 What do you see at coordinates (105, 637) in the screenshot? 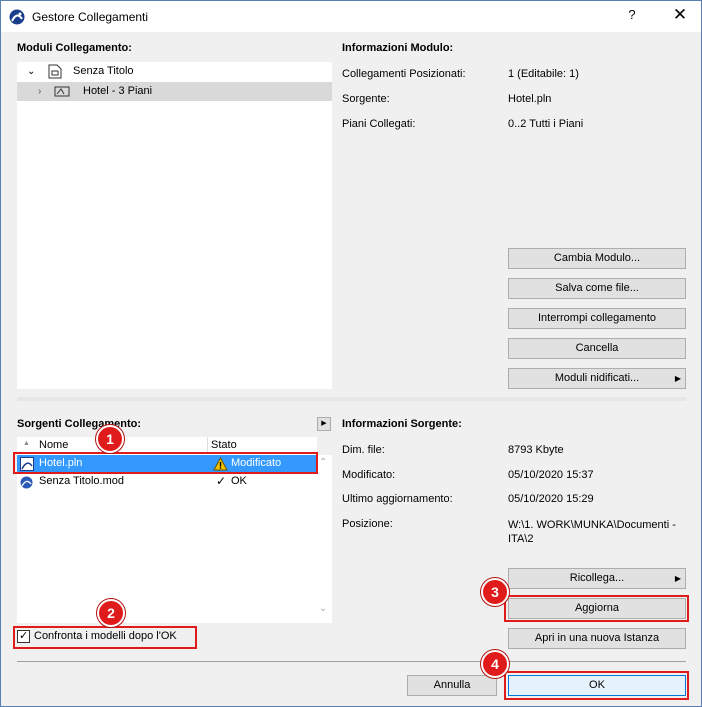
I see `highlight-box-checkbox` at bounding box center [105, 637].